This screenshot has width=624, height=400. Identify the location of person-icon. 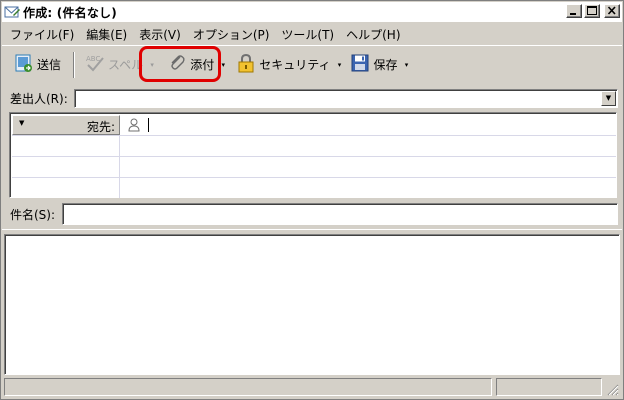
(134, 125).